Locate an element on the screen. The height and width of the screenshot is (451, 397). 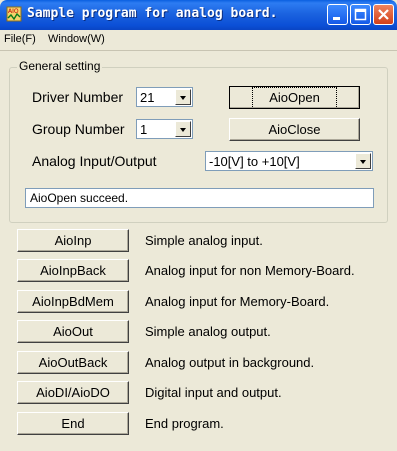
end-label: End is located at coordinates (73, 423).